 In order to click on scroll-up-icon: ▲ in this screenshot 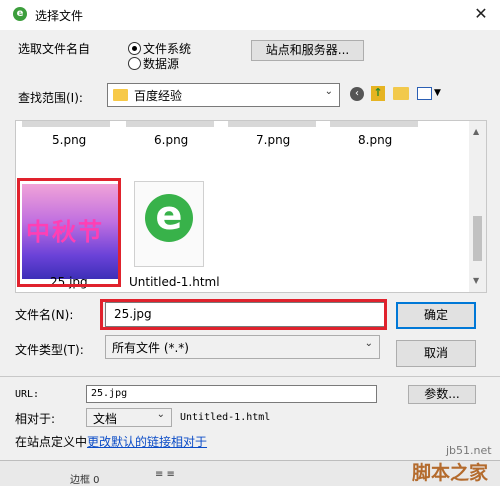, I will do `click(476, 131)`.